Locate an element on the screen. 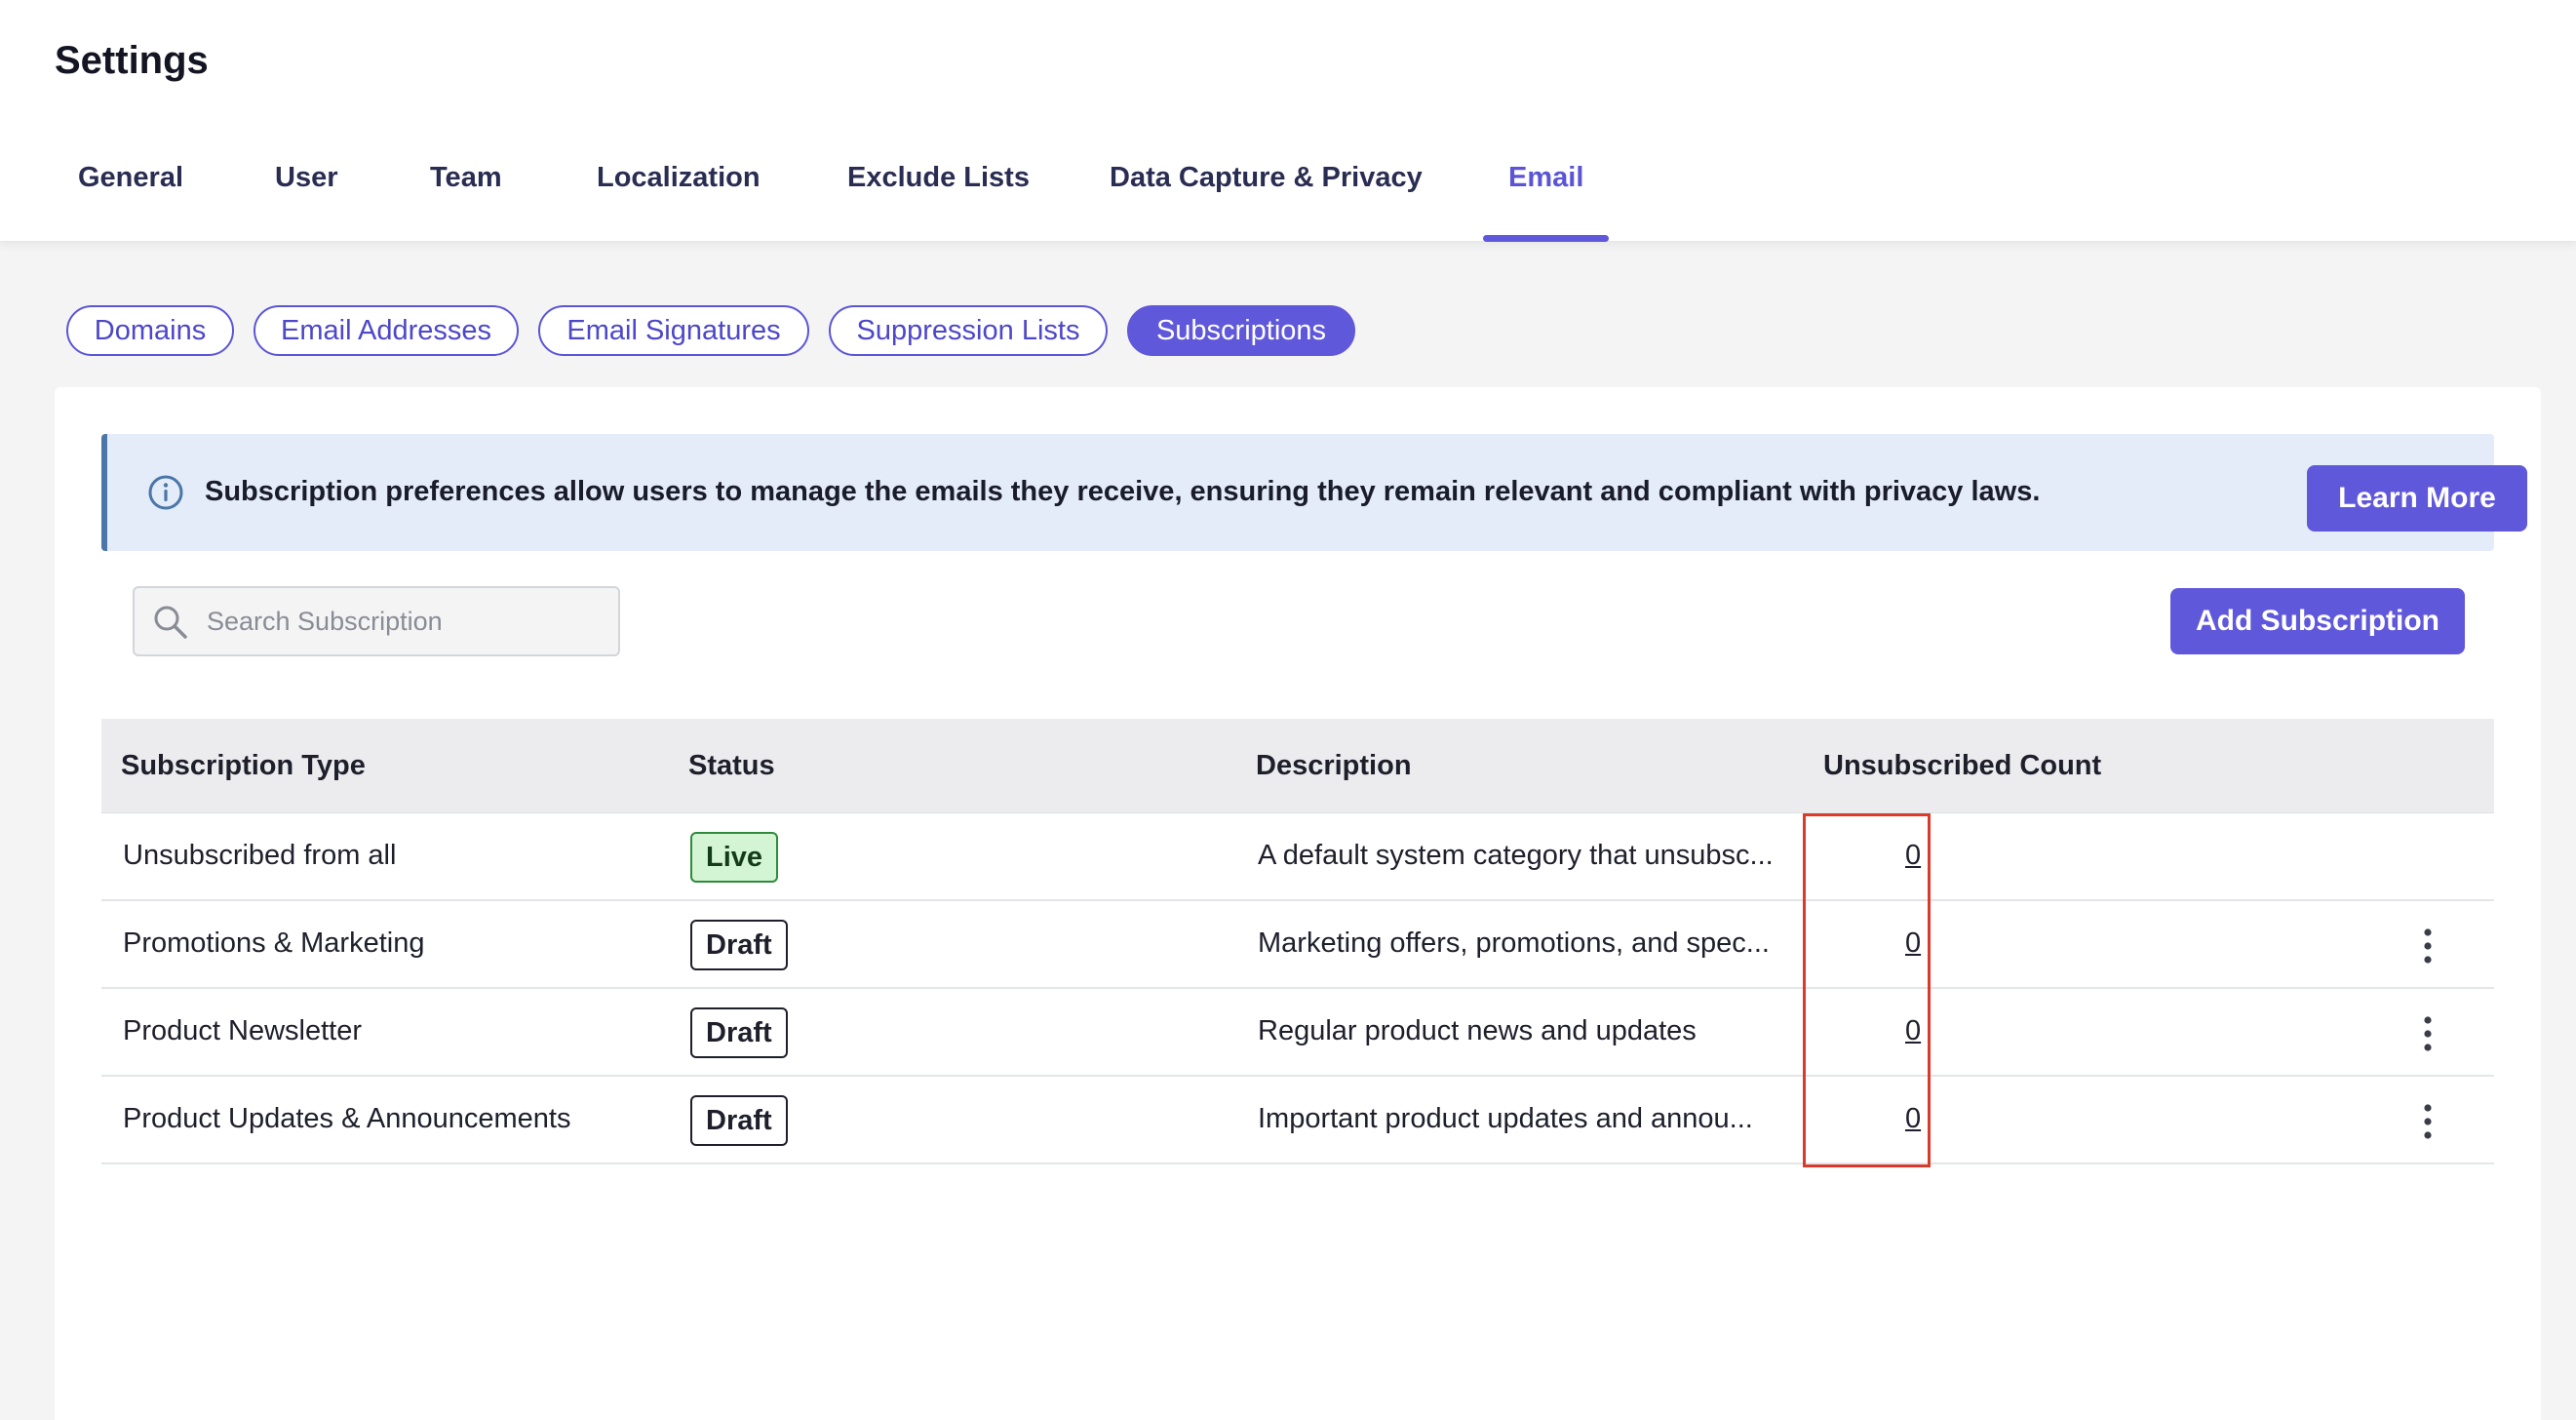  subtab-domains: Domains is located at coordinates (150, 330).